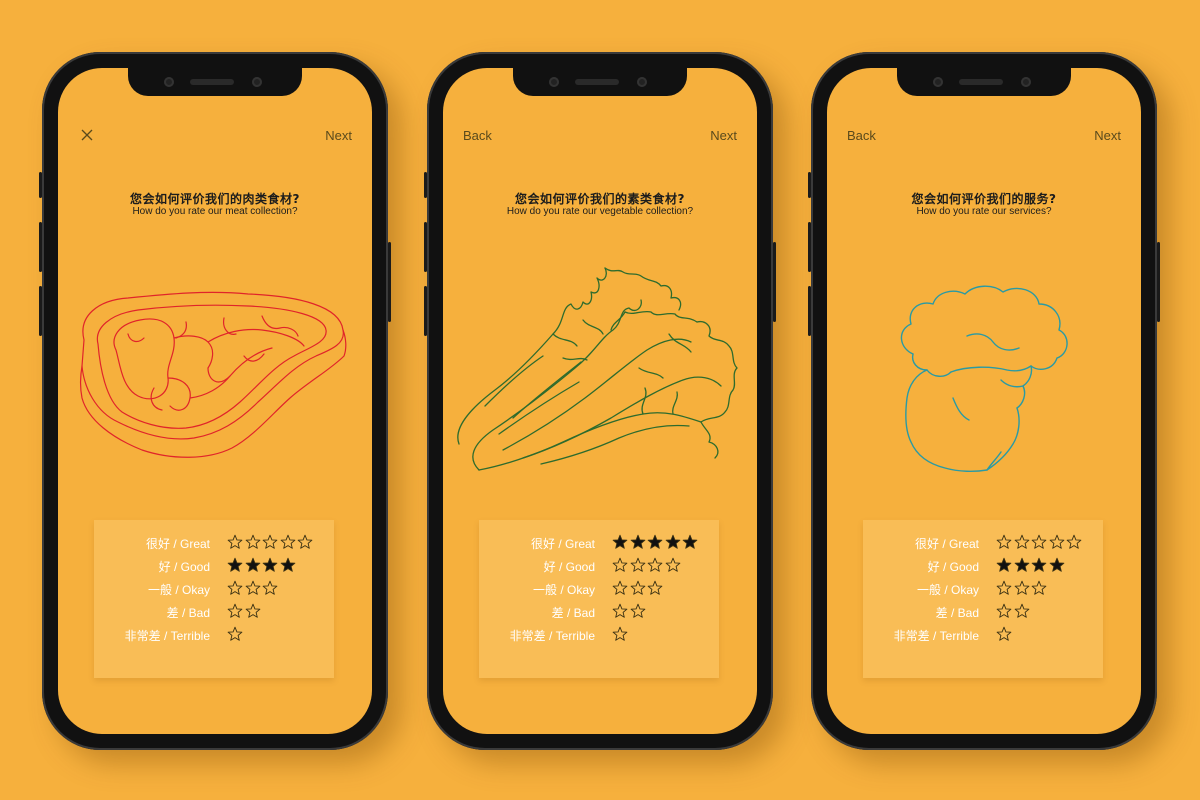  I want to click on question-en: How do you rate our services?, so click(984, 211).